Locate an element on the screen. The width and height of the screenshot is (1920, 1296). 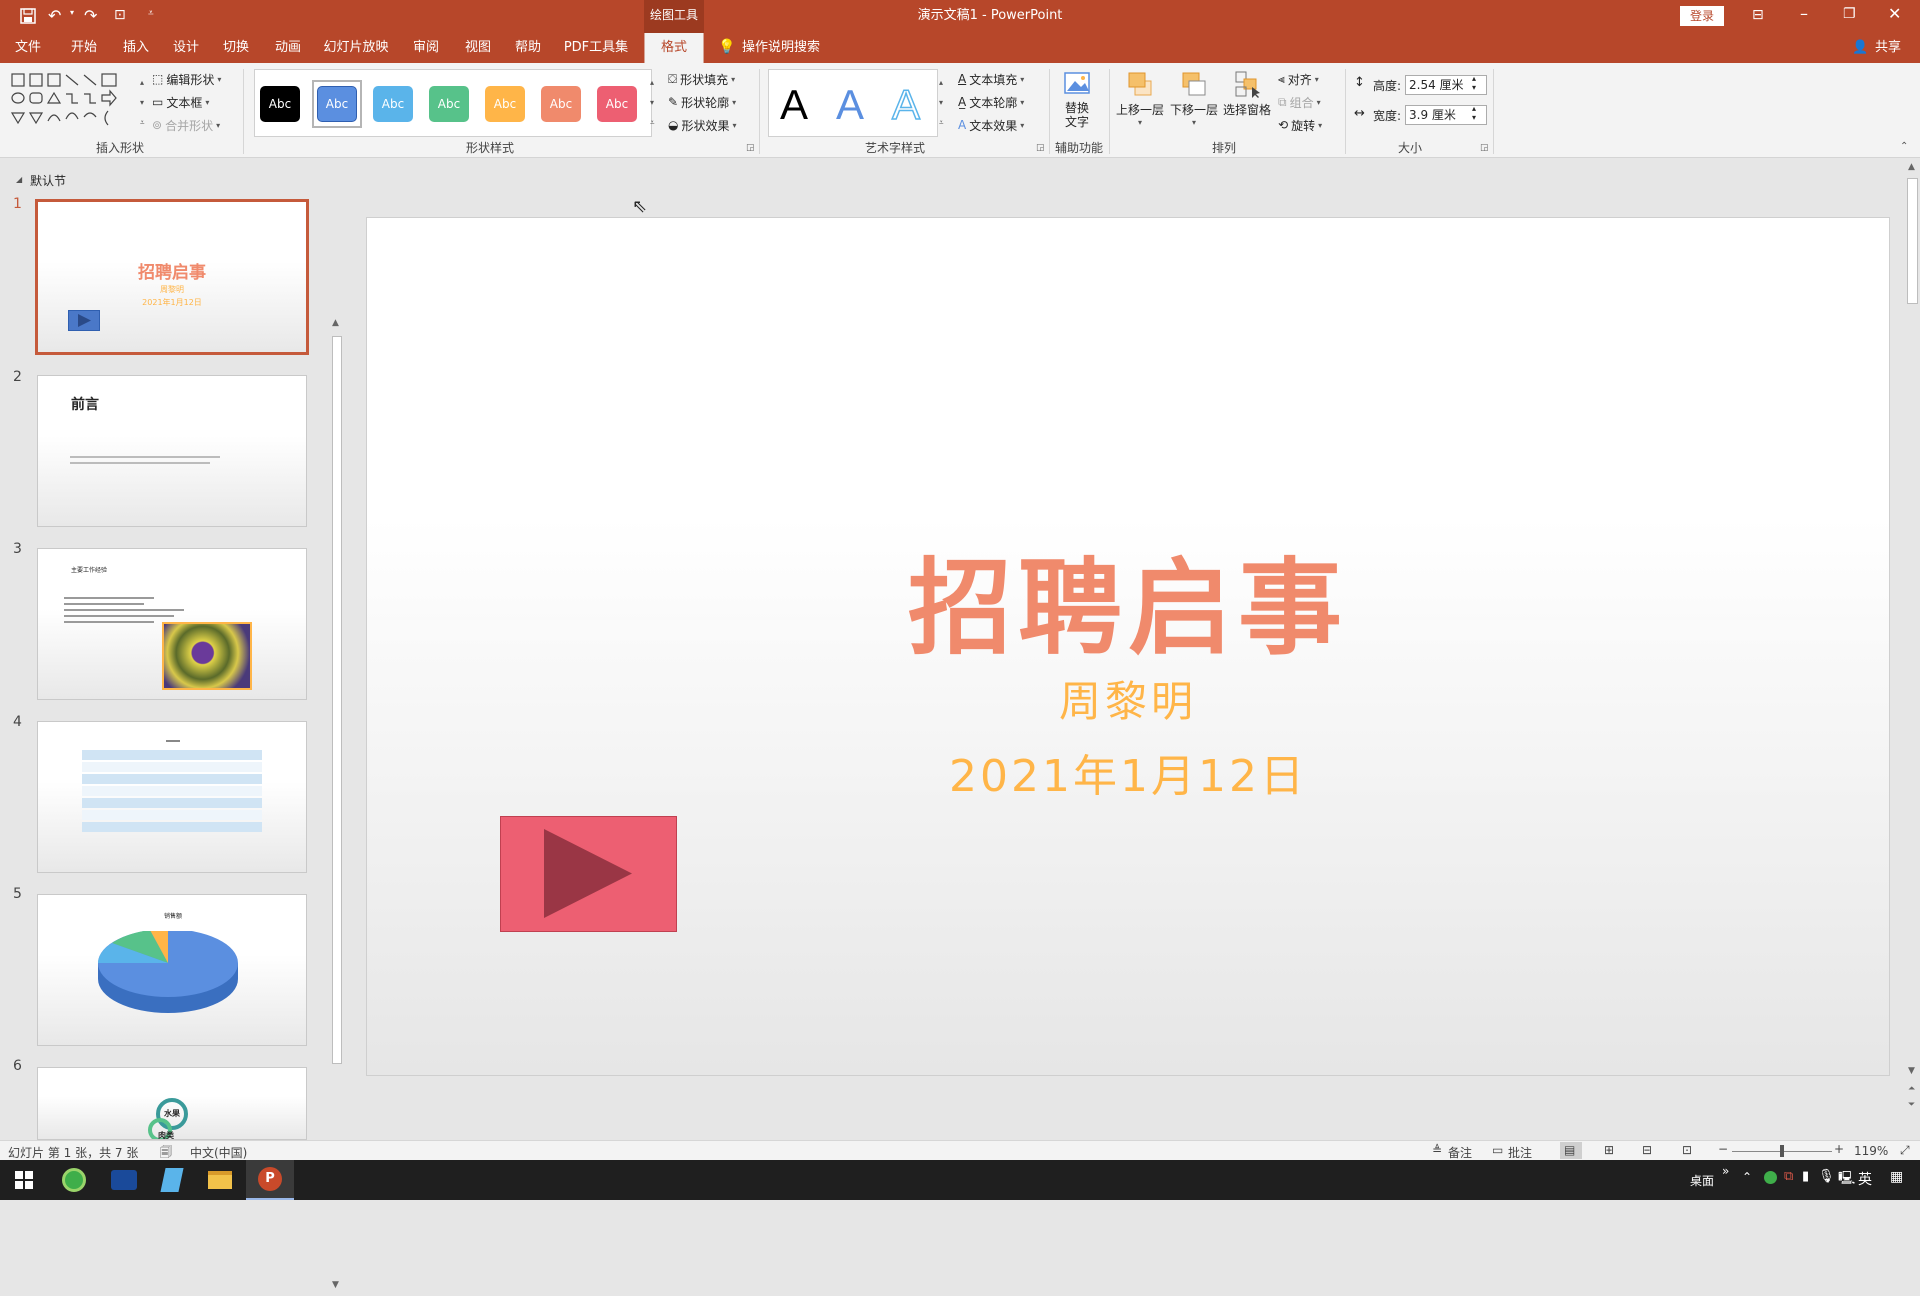
slideshow-icon: ⊡ is located at coordinates (1687, 1150).